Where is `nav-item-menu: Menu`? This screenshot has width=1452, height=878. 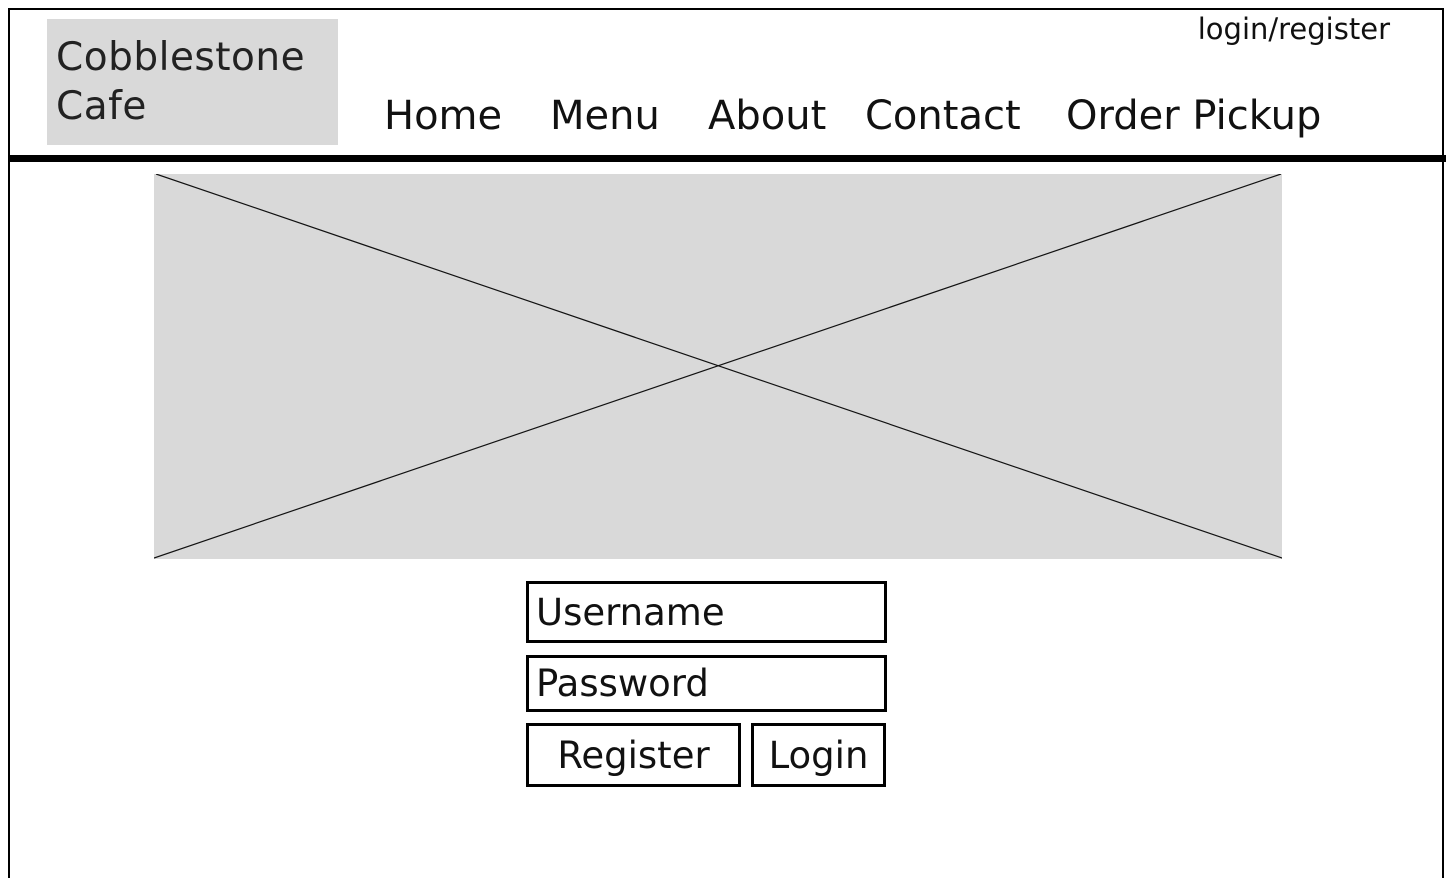
nav-item-menu: Menu is located at coordinates (605, 116).